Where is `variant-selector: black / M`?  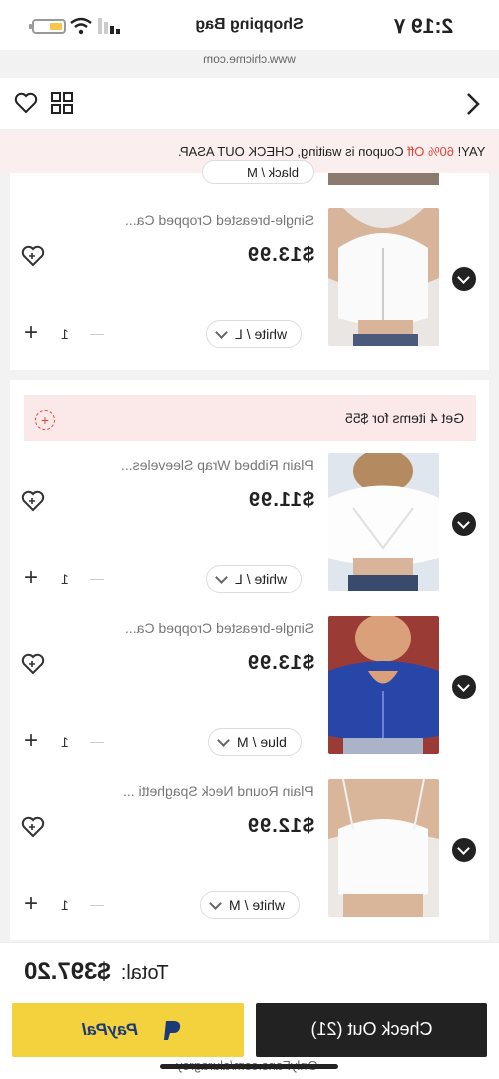 variant-selector: black / M is located at coordinates (258, 172).